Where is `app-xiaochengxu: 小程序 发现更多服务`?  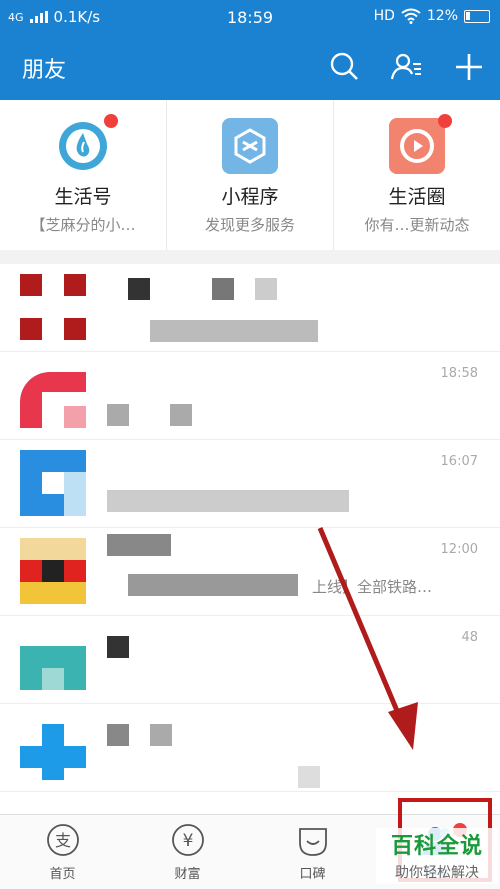
app-xiaochengxu: 小程序 发现更多服务 is located at coordinates (250, 175).